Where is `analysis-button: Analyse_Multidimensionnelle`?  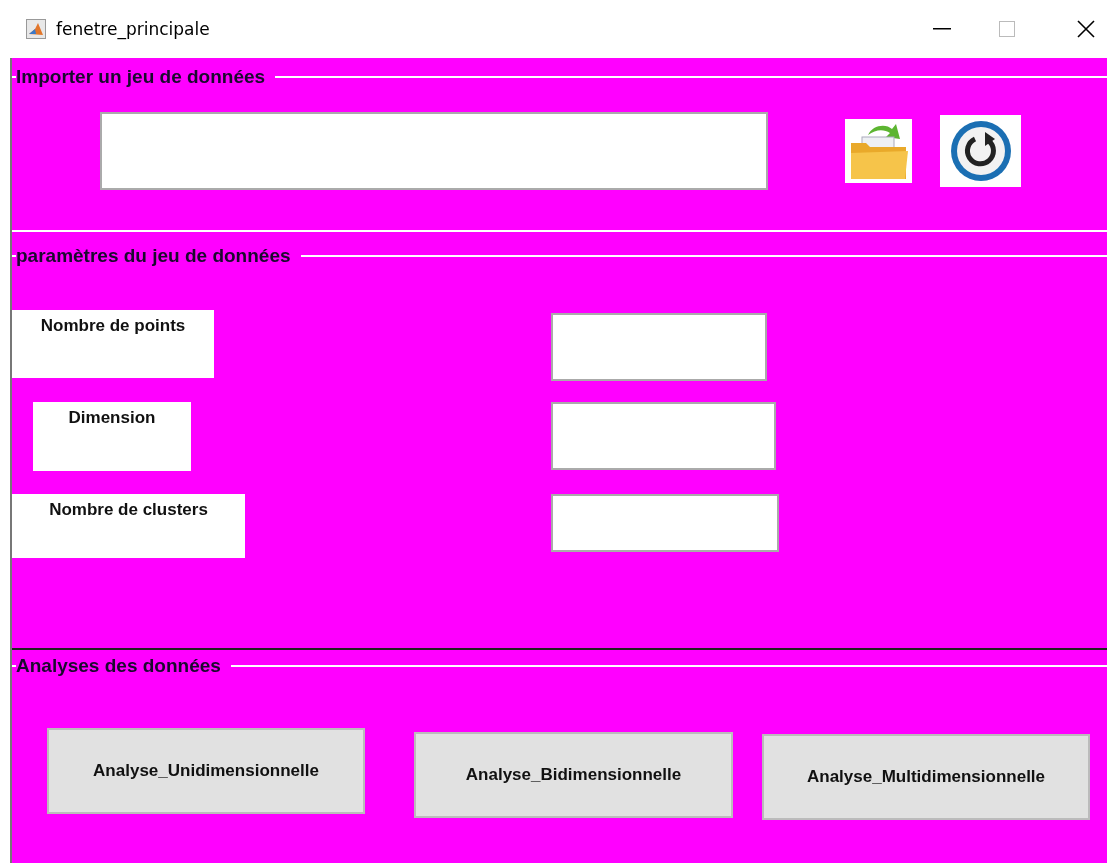
analysis-button: Analyse_Multidimensionnelle is located at coordinates (926, 777).